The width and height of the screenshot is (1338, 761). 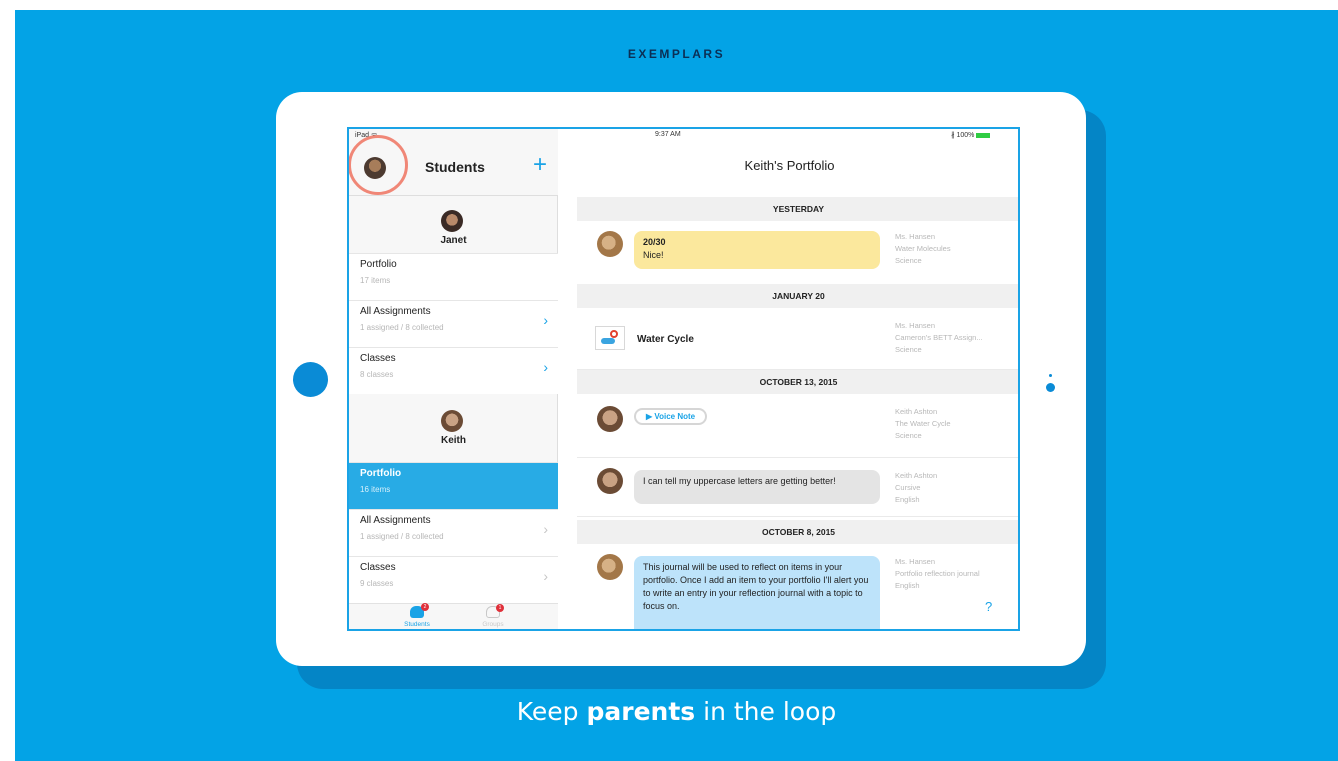 What do you see at coordinates (455, 167) in the screenshot?
I see `students-title: Students` at bounding box center [455, 167].